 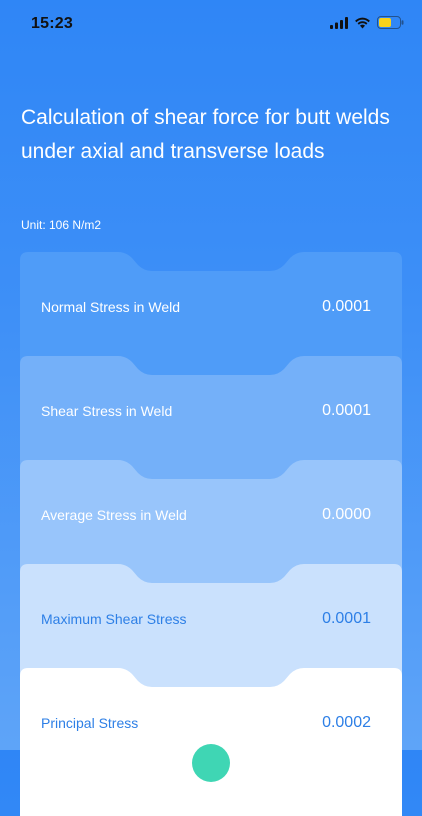 What do you see at coordinates (346, 722) in the screenshot?
I see `result-value: 0.0002` at bounding box center [346, 722].